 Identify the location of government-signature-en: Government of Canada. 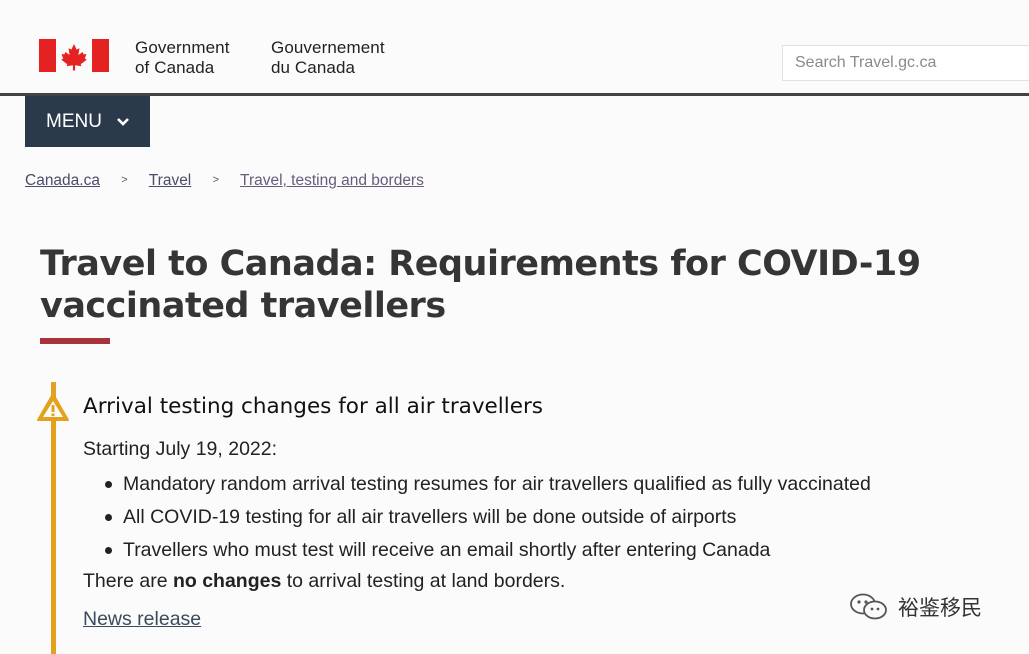
(182, 58).